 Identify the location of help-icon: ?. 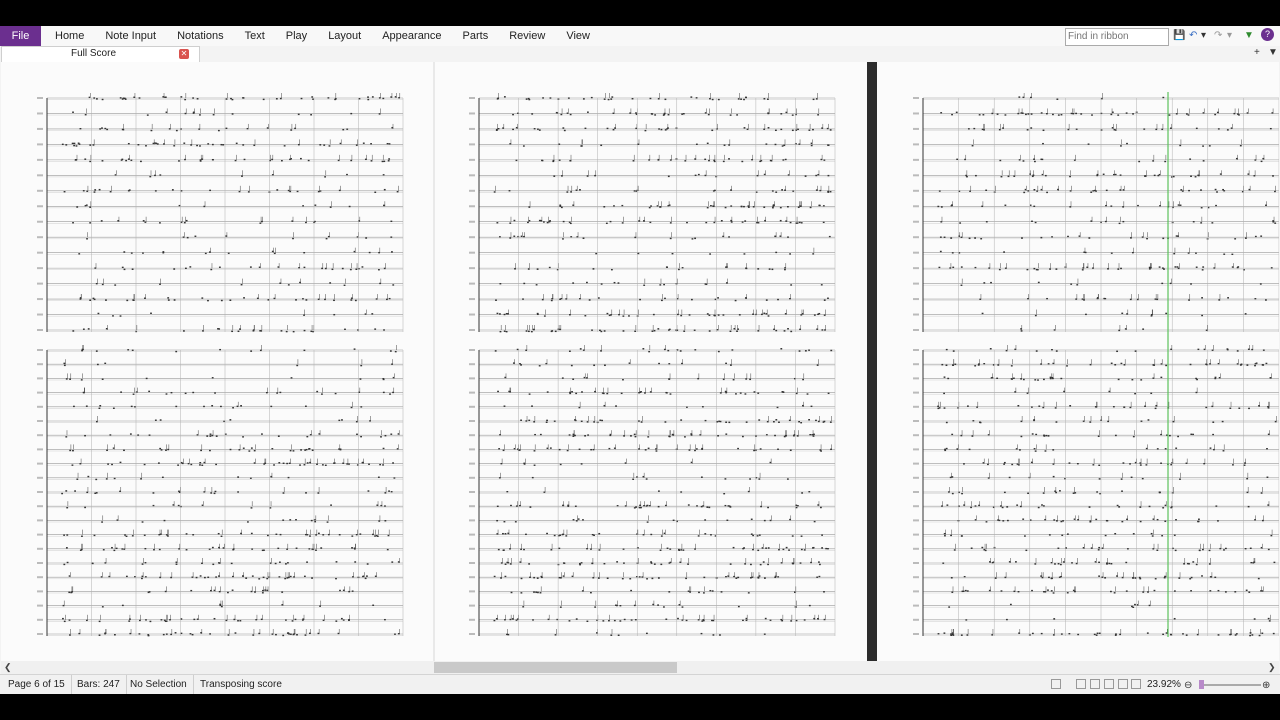
(1267, 34).